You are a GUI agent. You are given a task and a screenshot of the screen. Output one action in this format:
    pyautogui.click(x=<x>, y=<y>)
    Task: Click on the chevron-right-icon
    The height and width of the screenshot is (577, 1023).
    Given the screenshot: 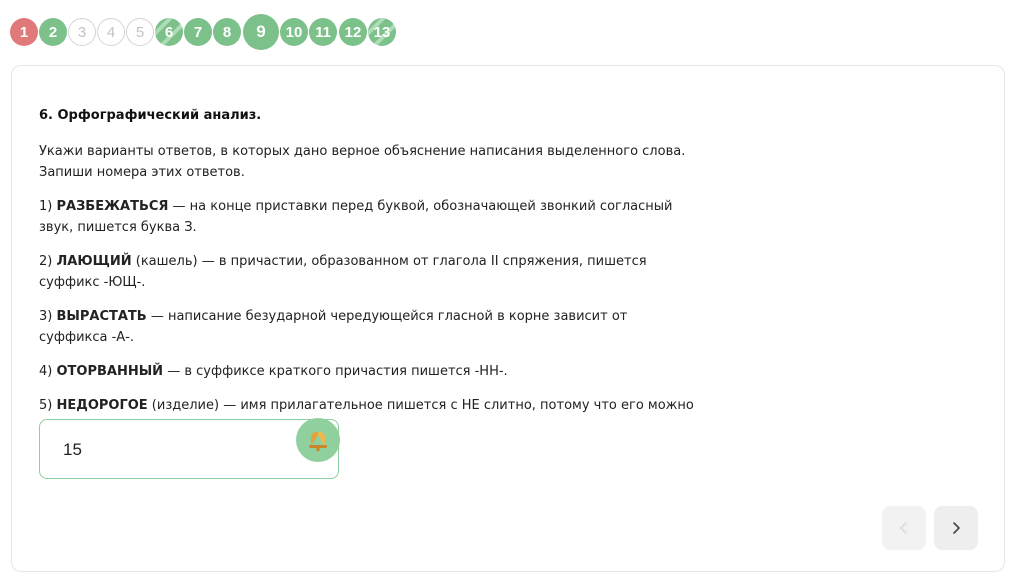 What is the action you would take?
    pyautogui.click(x=956, y=528)
    